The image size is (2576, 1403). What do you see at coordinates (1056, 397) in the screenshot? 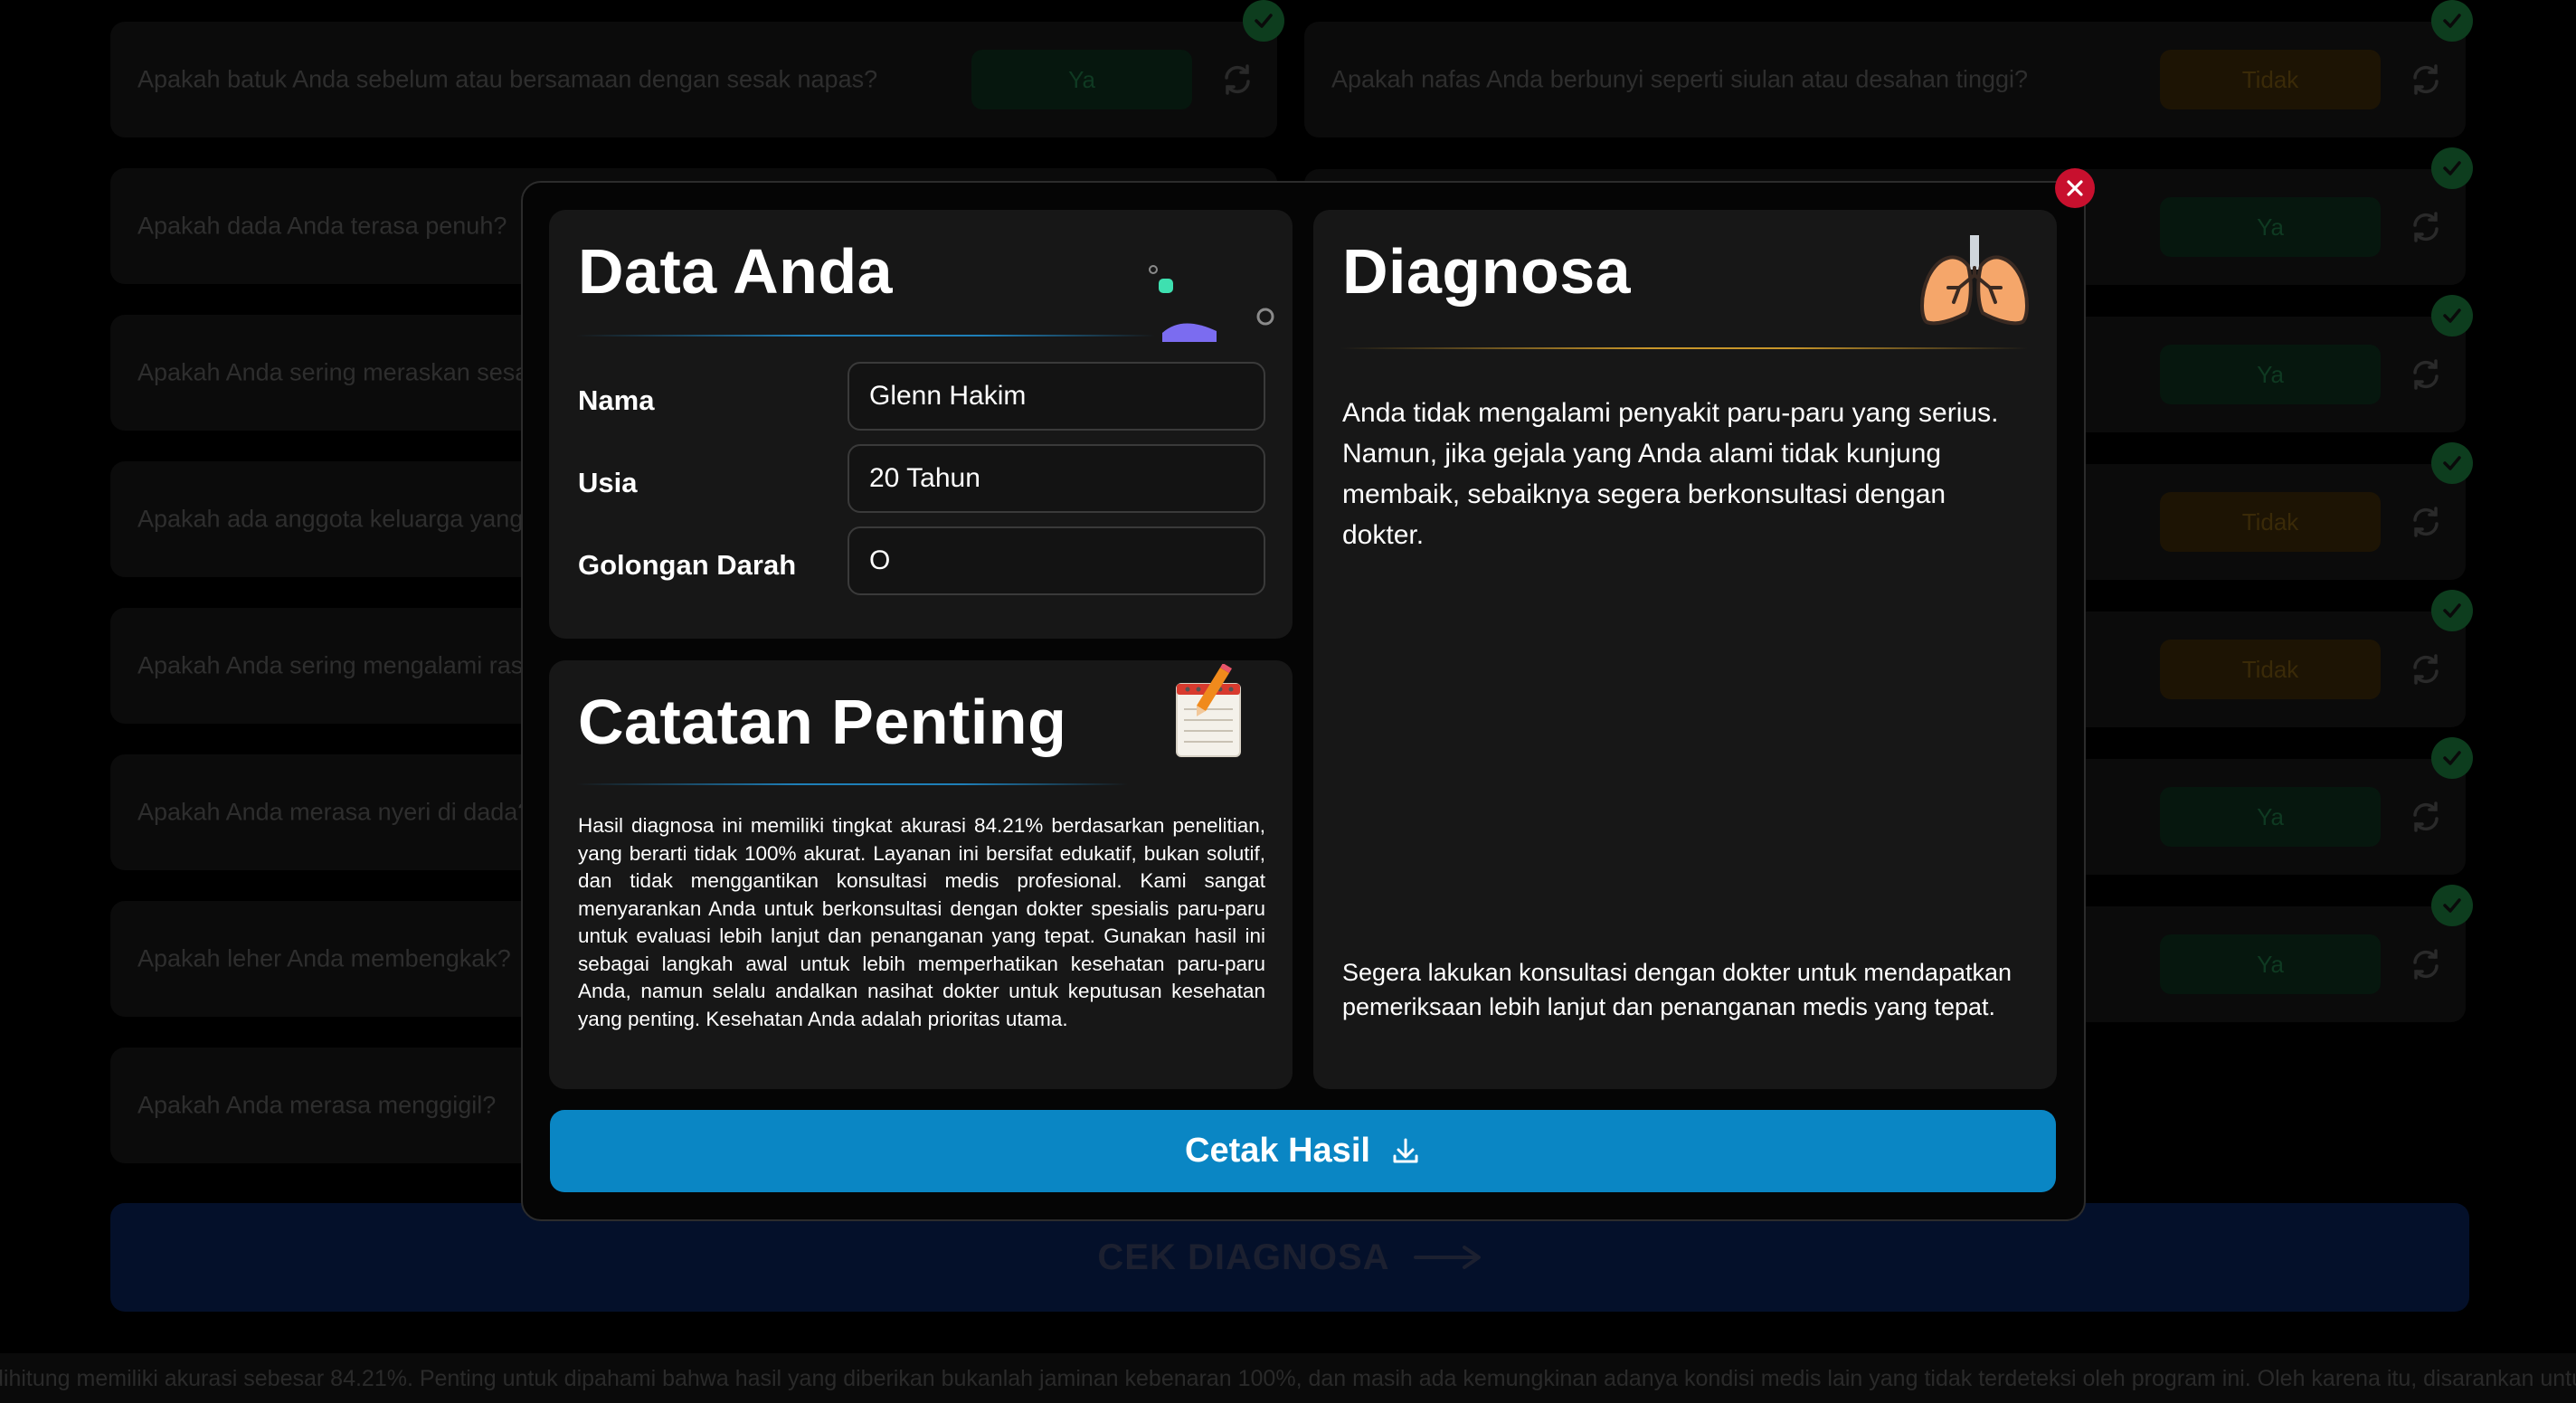
I see `name-field: Glenn Hakim` at bounding box center [1056, 397].